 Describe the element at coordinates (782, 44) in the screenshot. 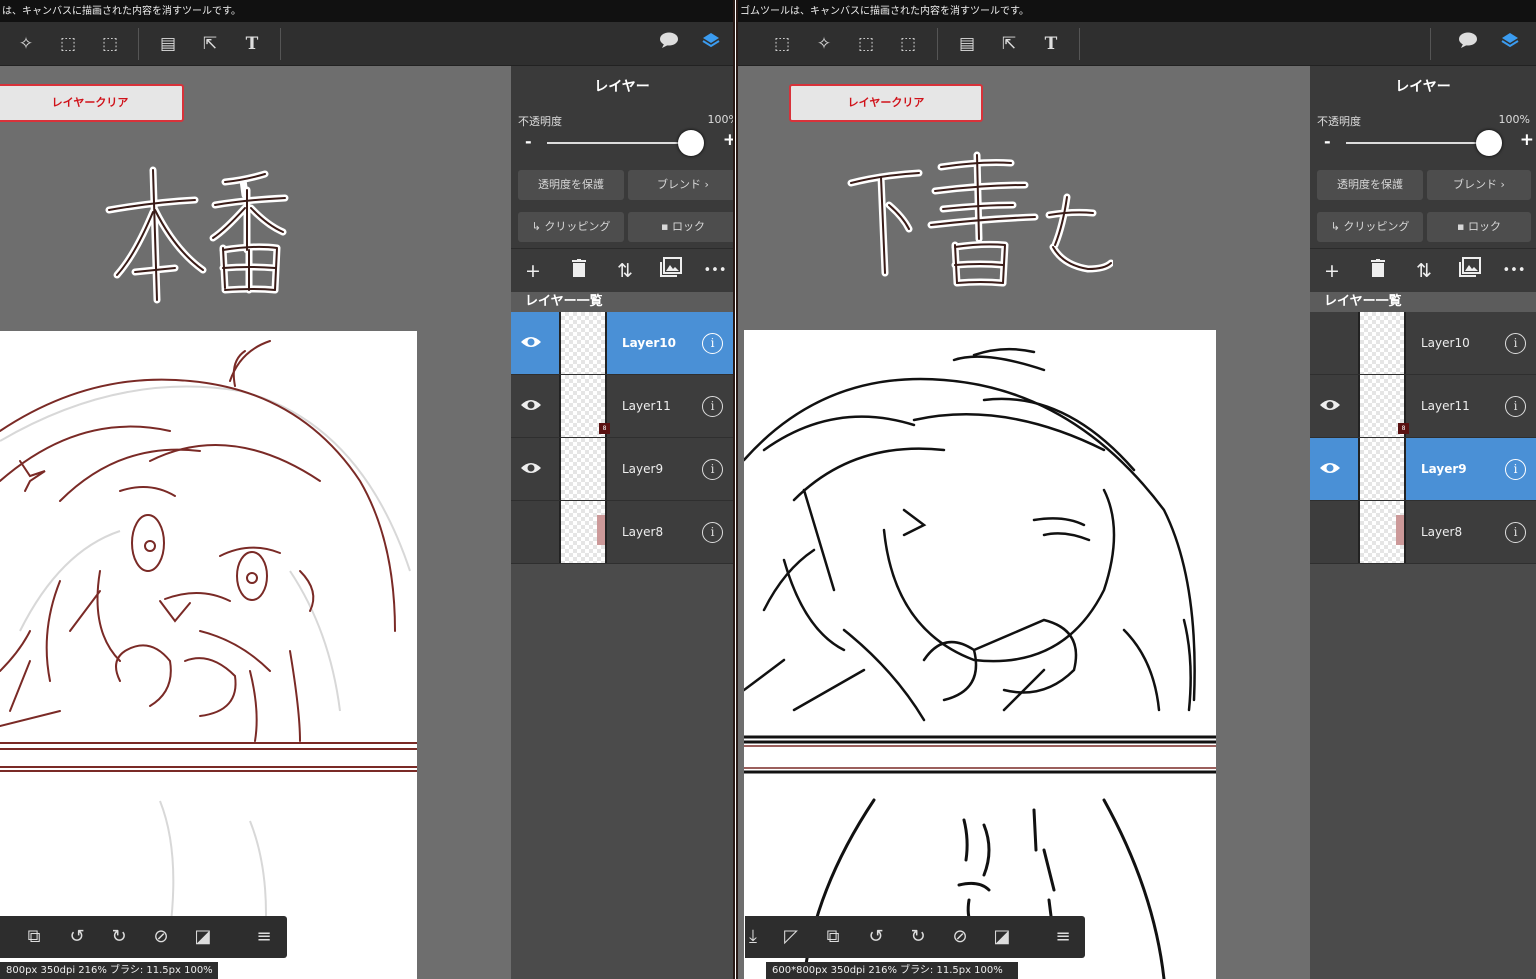

I see `select-rect-icon: ⬚` at that location.